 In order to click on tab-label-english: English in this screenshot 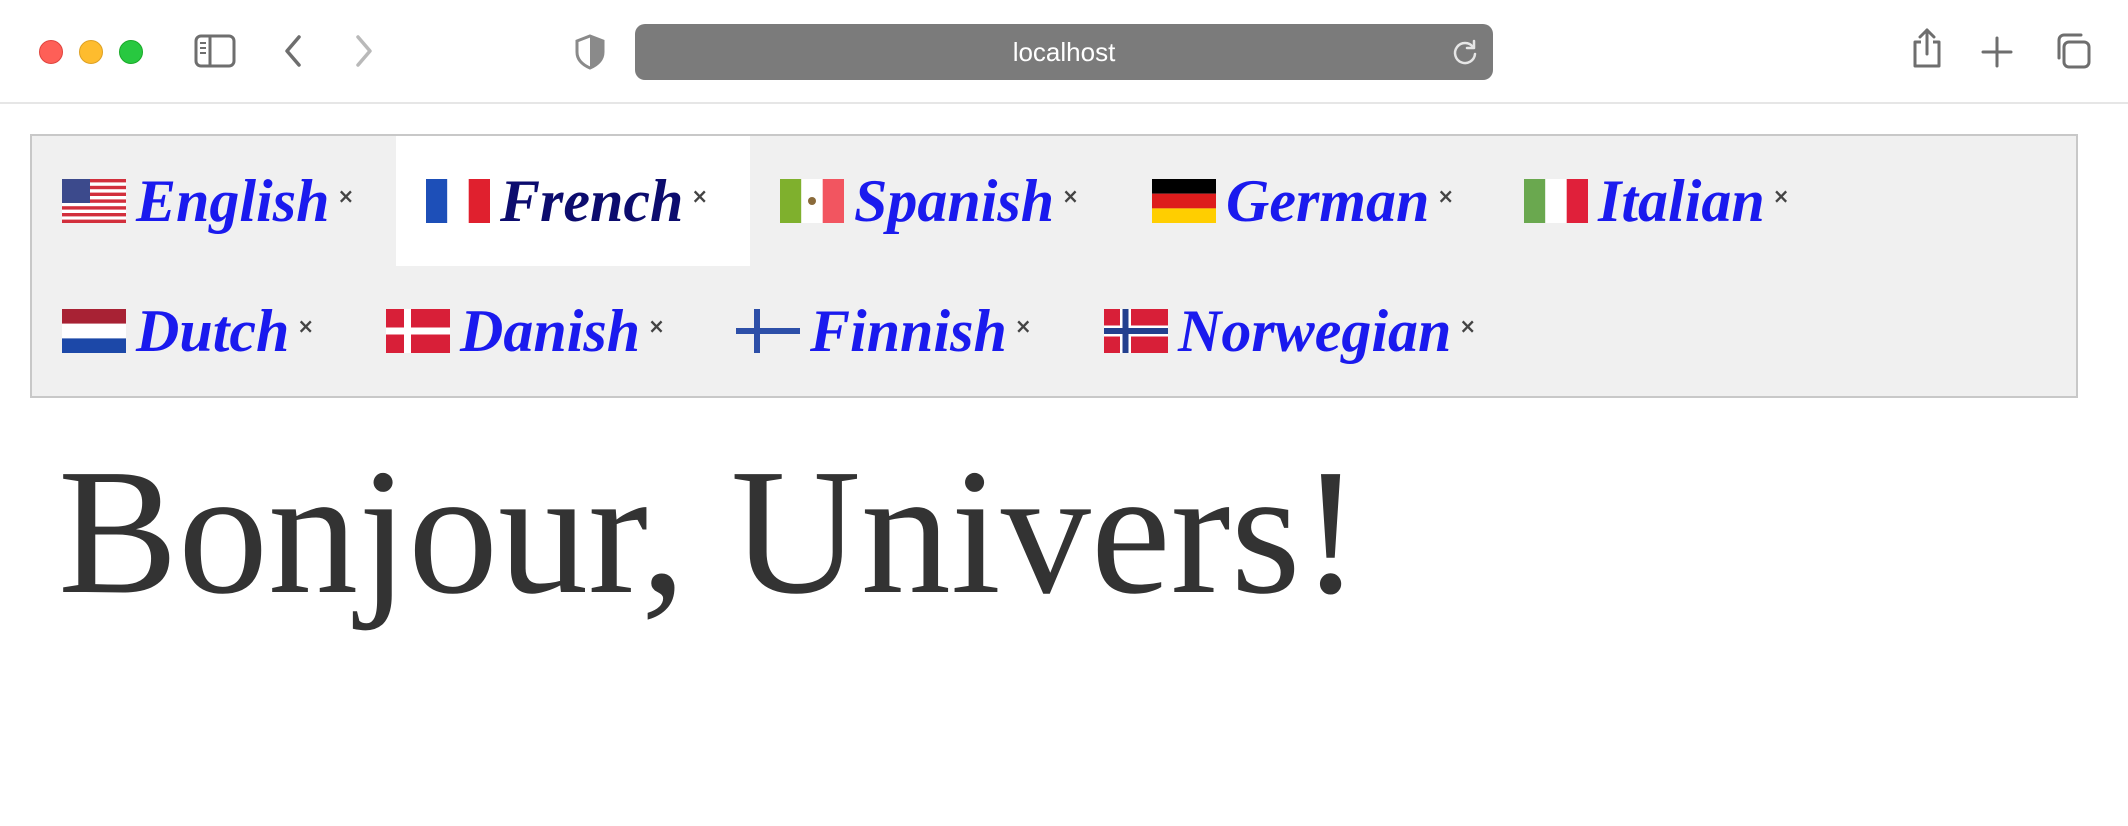, I will do `click(233, 200)`.